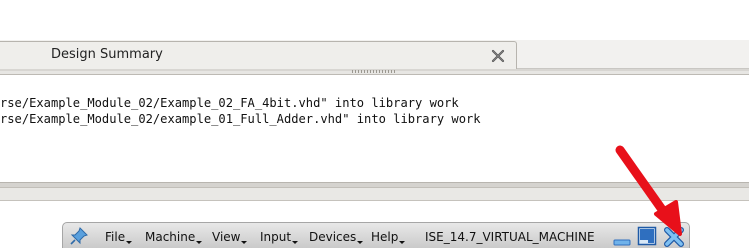  I want to click on menu-help: Help, so click(388, 237).